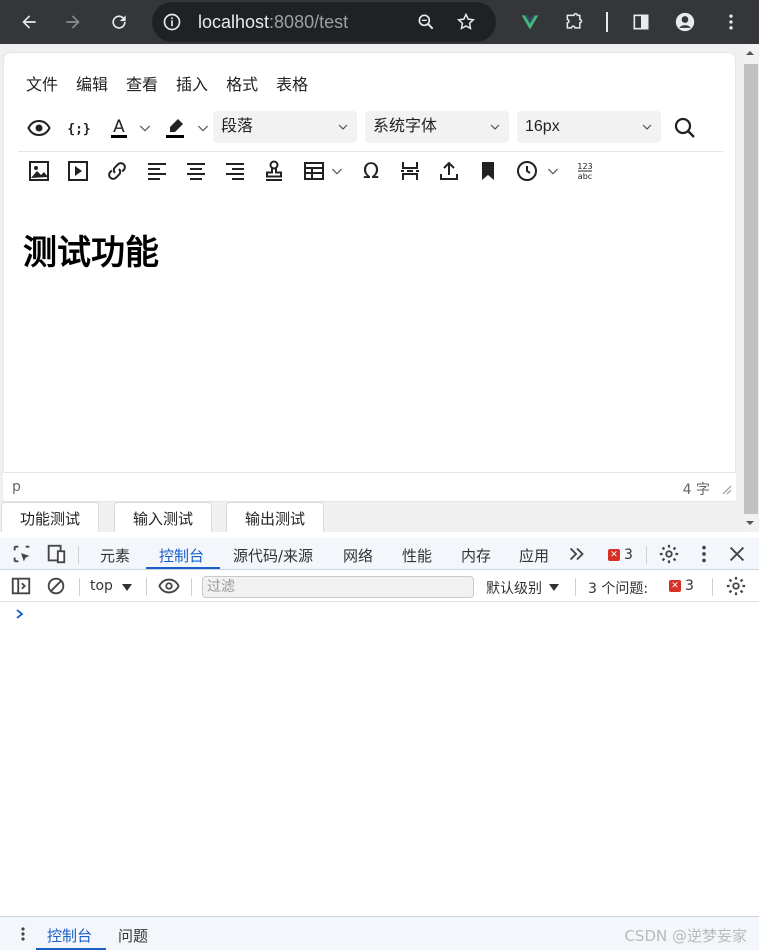  Describe the element at coordinates (91, 249) in the screenshot. I see `content-heading: 测试功能` at that location.